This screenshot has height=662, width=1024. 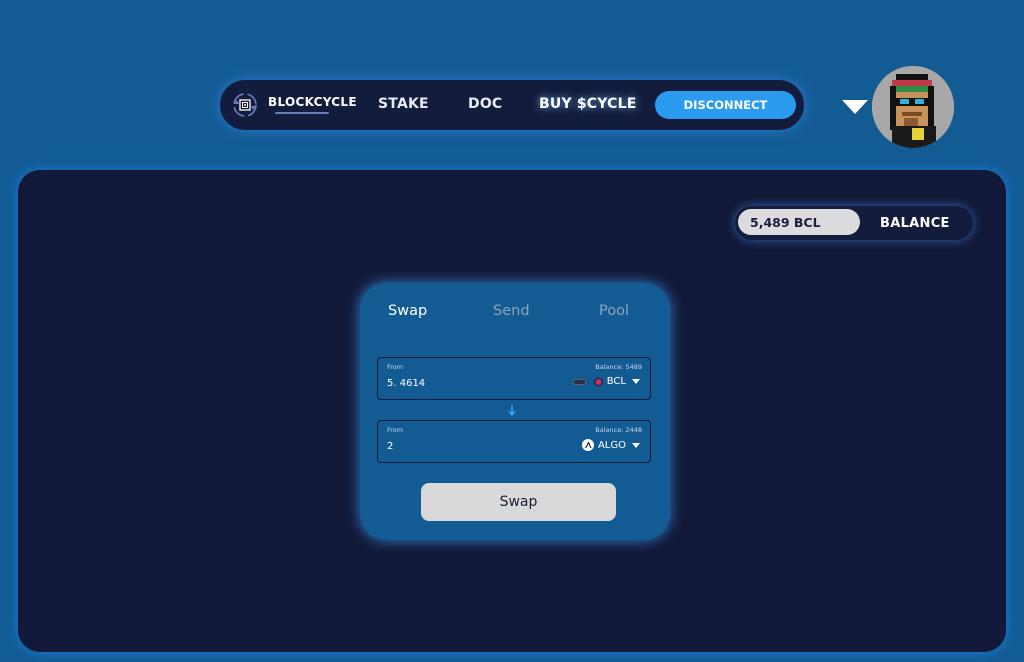 I want to click on max-badge, so click(x=579, y=381).